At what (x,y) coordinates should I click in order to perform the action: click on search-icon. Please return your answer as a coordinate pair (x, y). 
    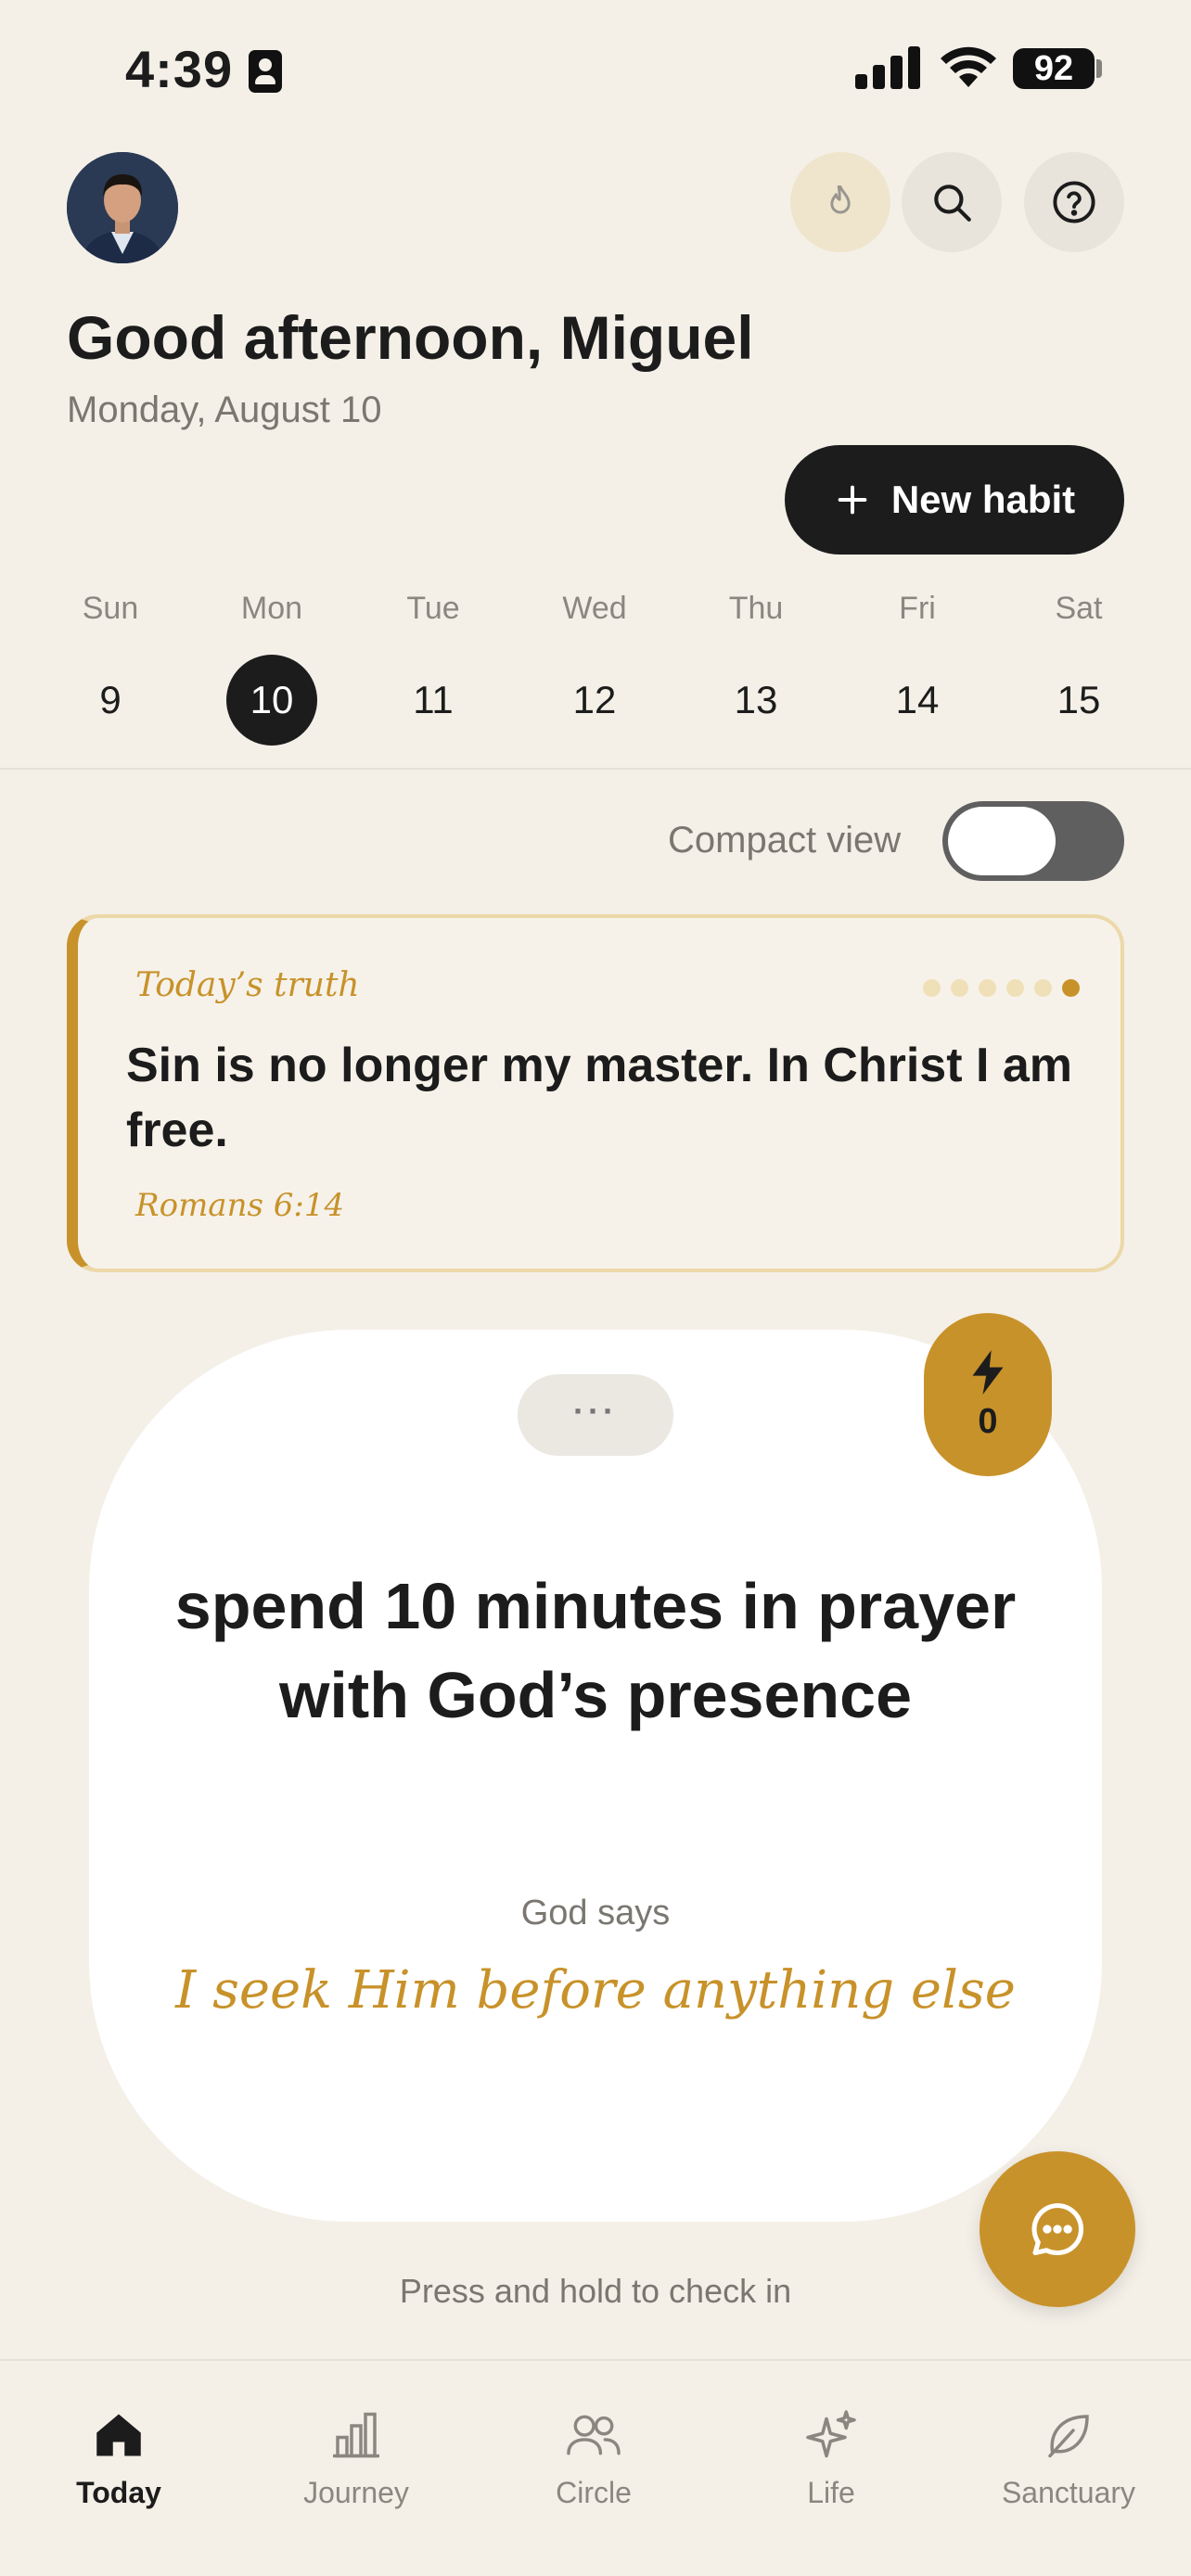
    Looking at the image, I should click on (952, 203).